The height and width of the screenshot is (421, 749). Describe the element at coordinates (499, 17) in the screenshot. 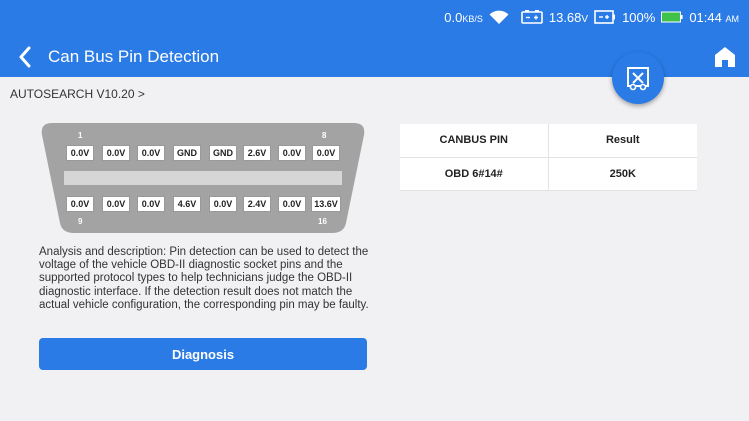

I see `wifi-icon` at that location.